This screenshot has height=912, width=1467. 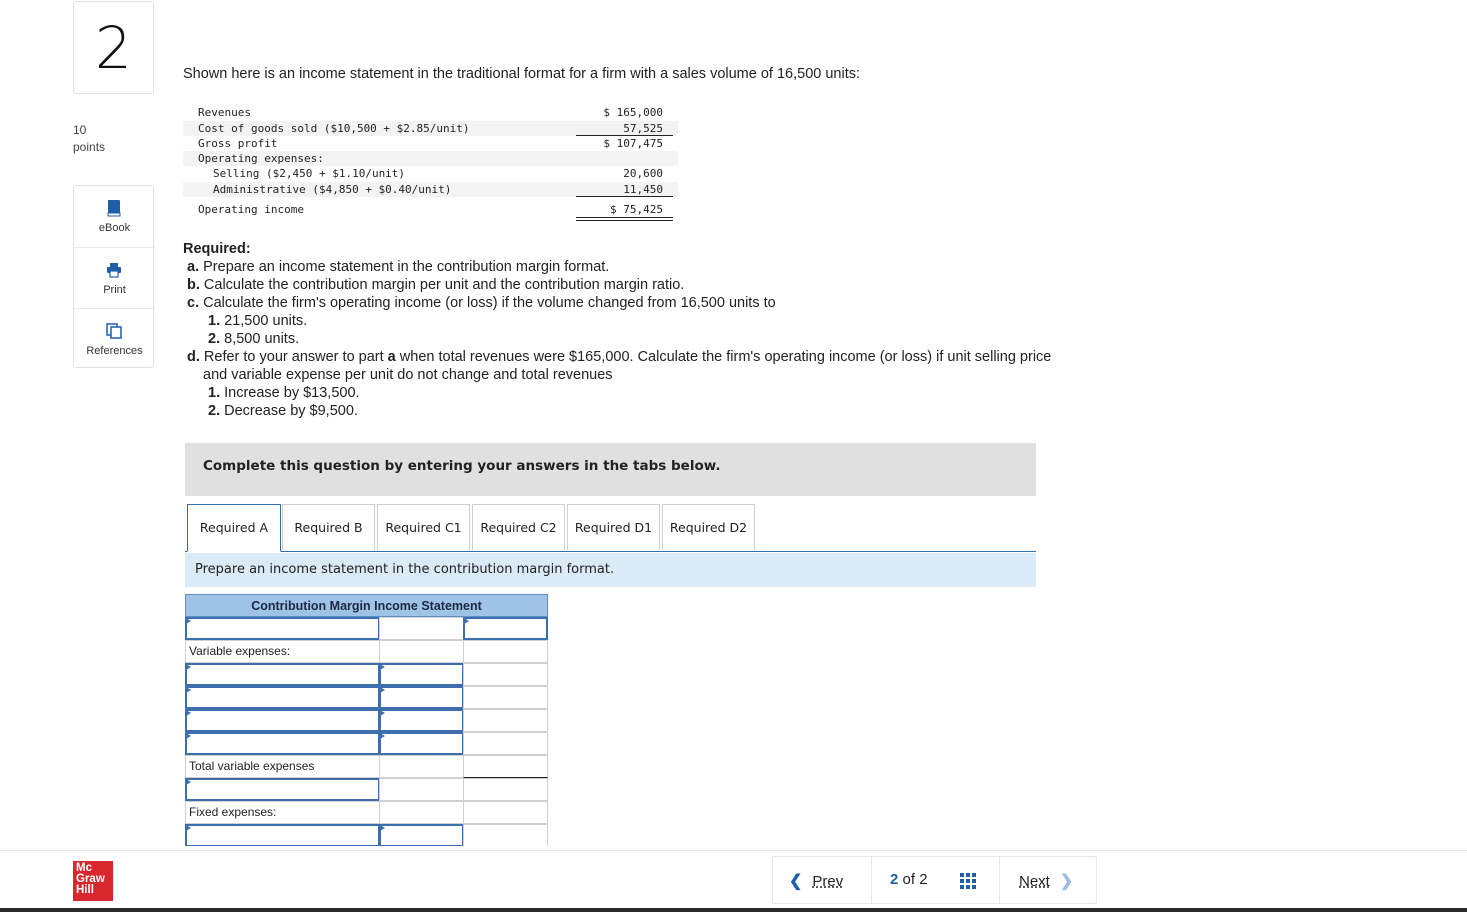 I want to click on footer-divider, so click(x=733, y=850).